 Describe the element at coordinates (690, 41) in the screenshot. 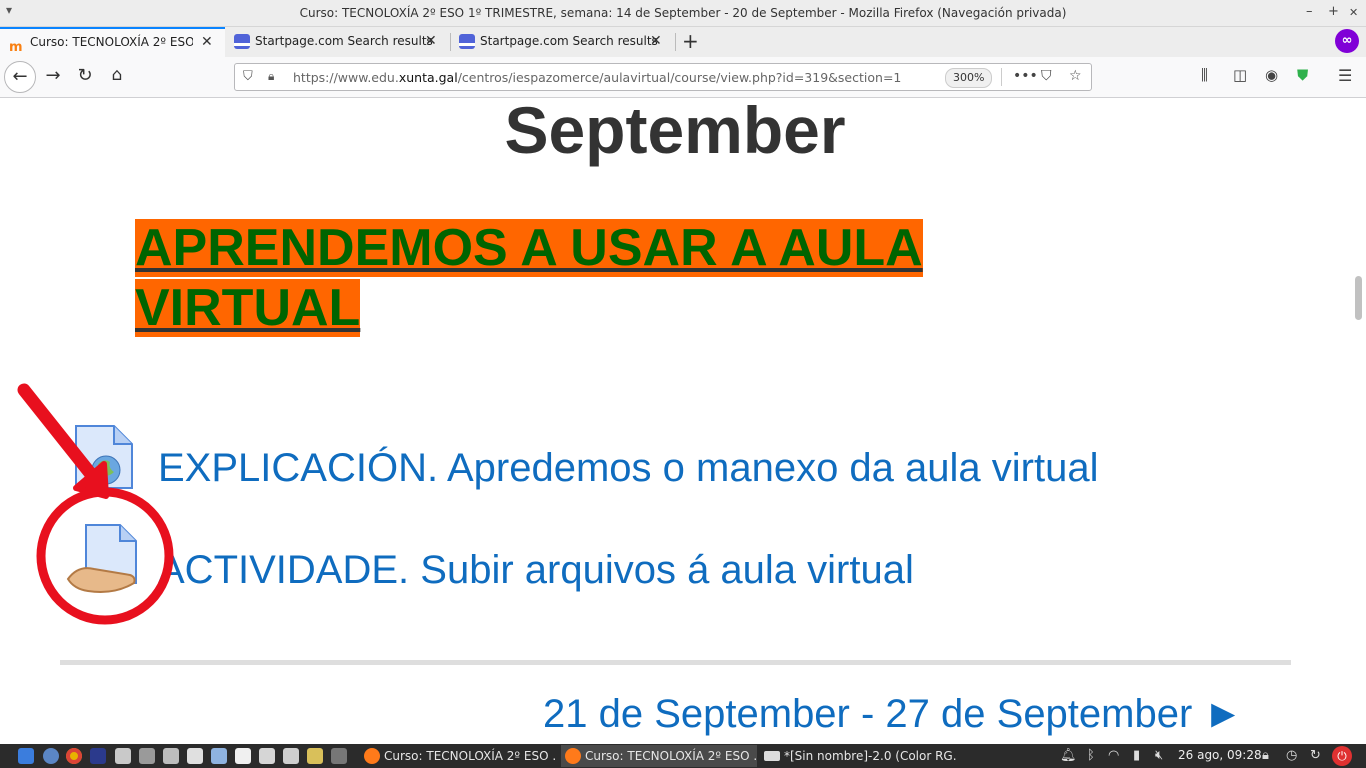

I see `new-tab-button: +` at that location.